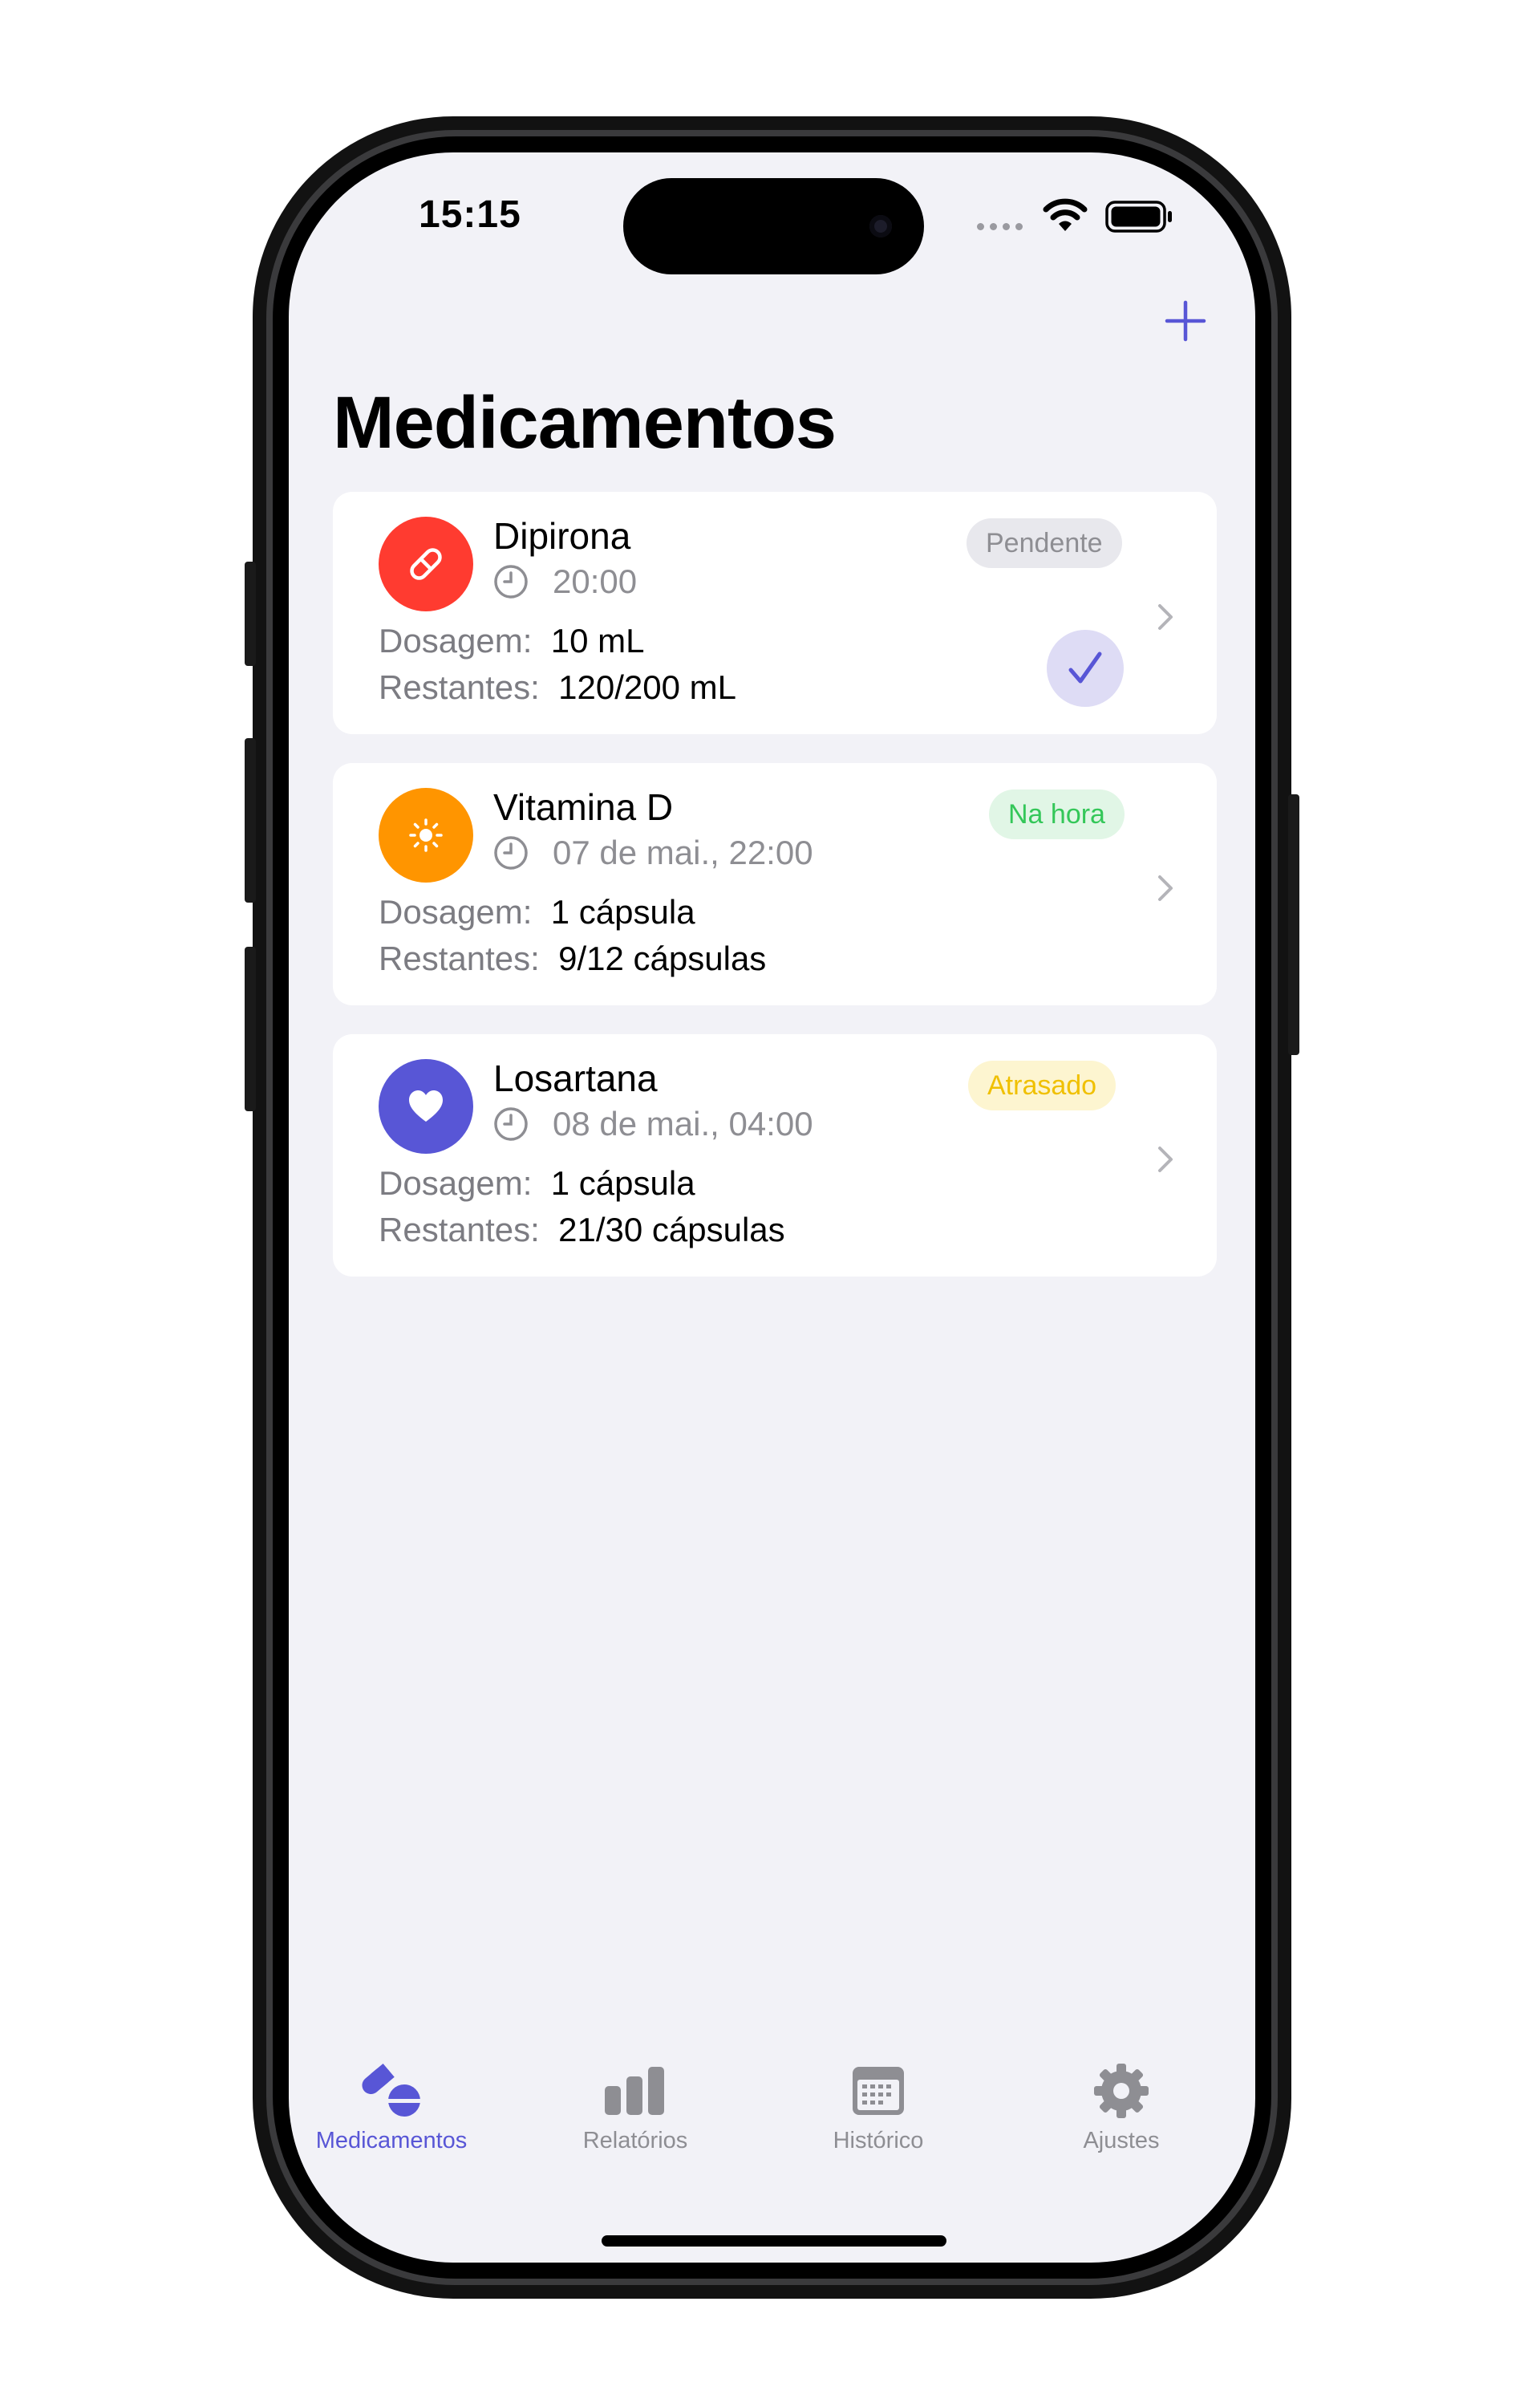 The width and height of the screenshot is (1540, 2407). Describe the element at coordinates (662, 958) in the screenshot. I see `remaining-value: 9/12 cápsulas` at that location.